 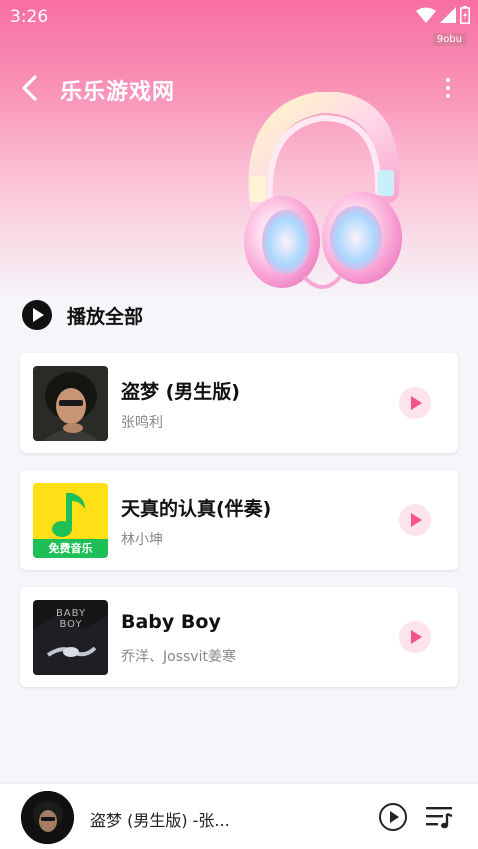 I want to click on song-artist: 林小坤, so click(x=142, y=540).